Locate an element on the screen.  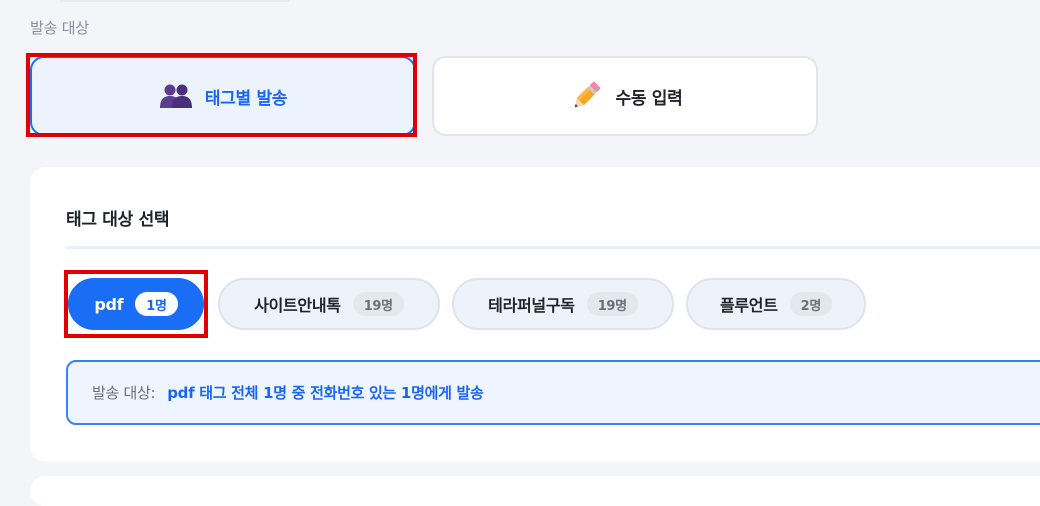
summary-text: pdf 태그 전체 1명 중 전화번호 있는 1명에게 발송 is located at coordinates (325, 393).